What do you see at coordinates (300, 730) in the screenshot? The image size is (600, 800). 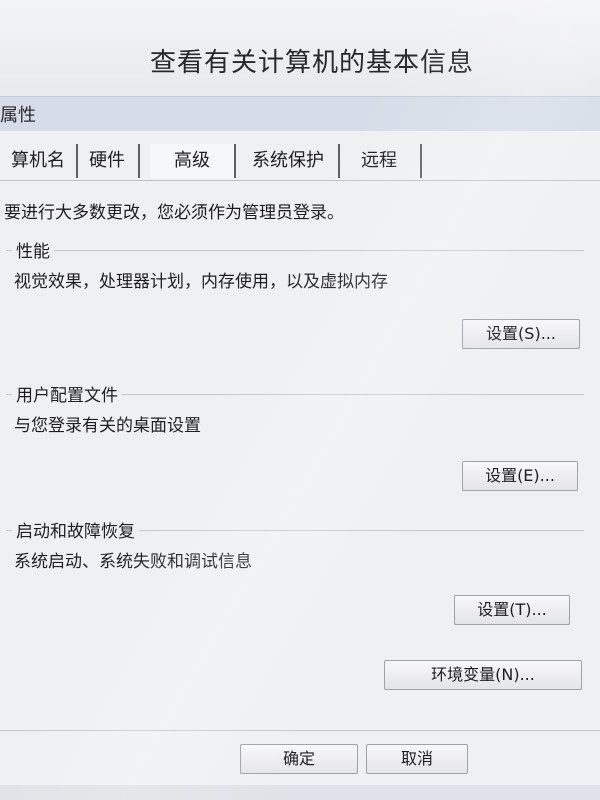 I see `footer-divider` at bounding box center [300, 730].